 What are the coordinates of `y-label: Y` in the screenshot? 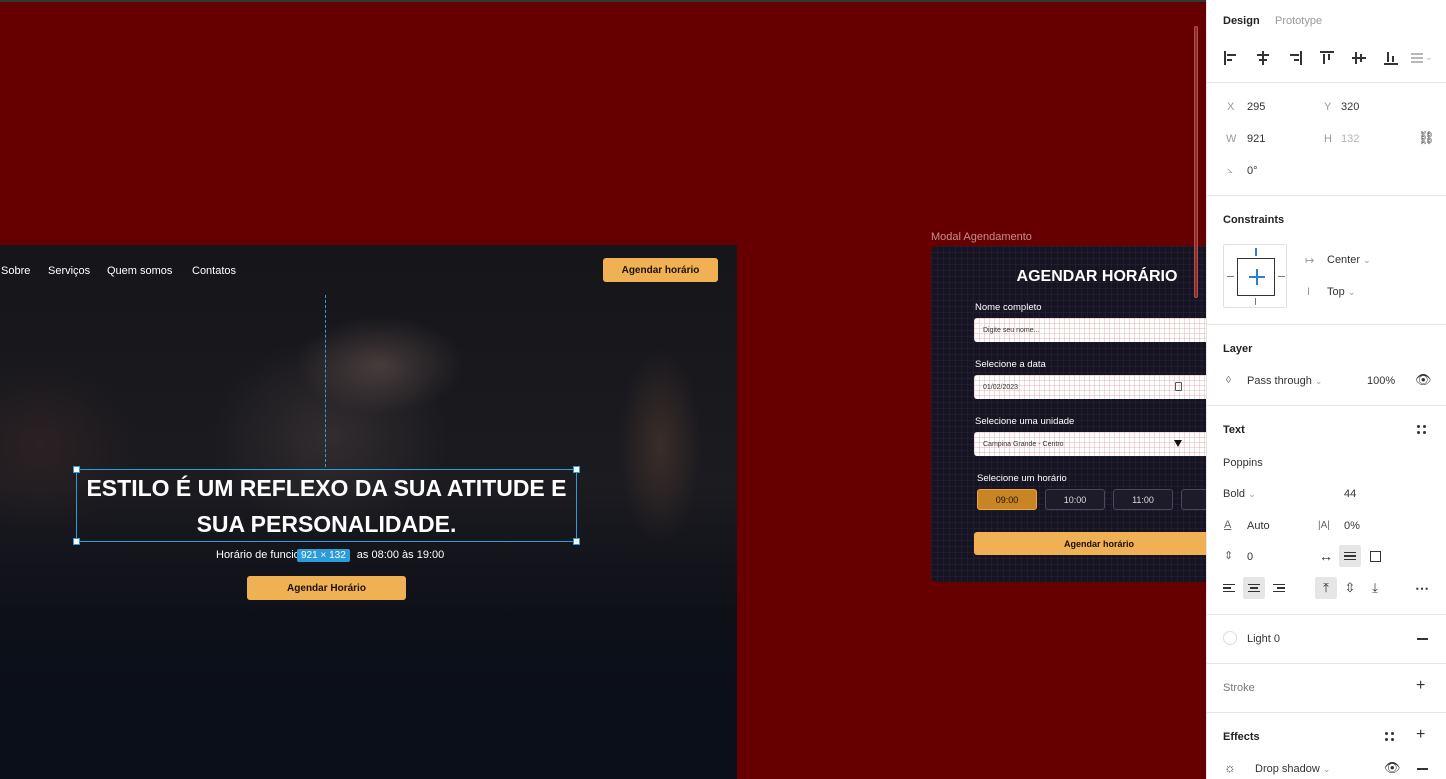 It's located at (1328, 107).